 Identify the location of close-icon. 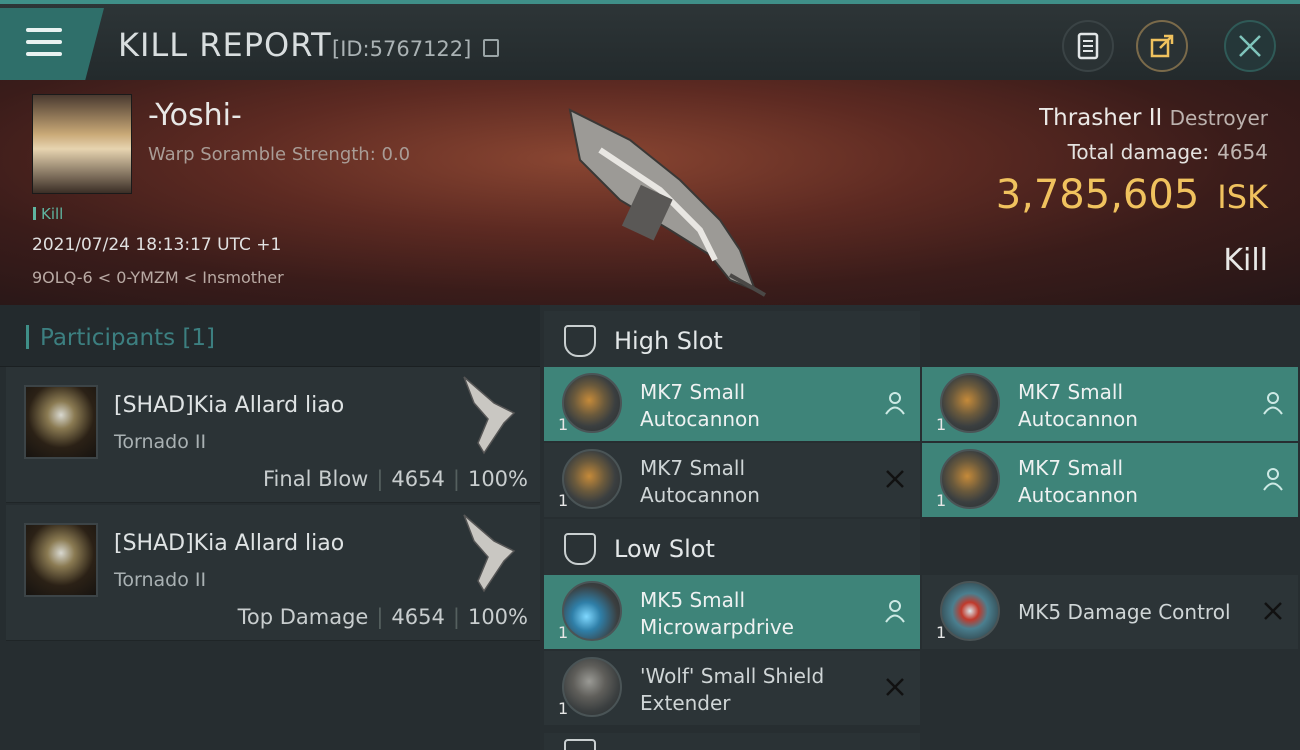
(1250, 46).